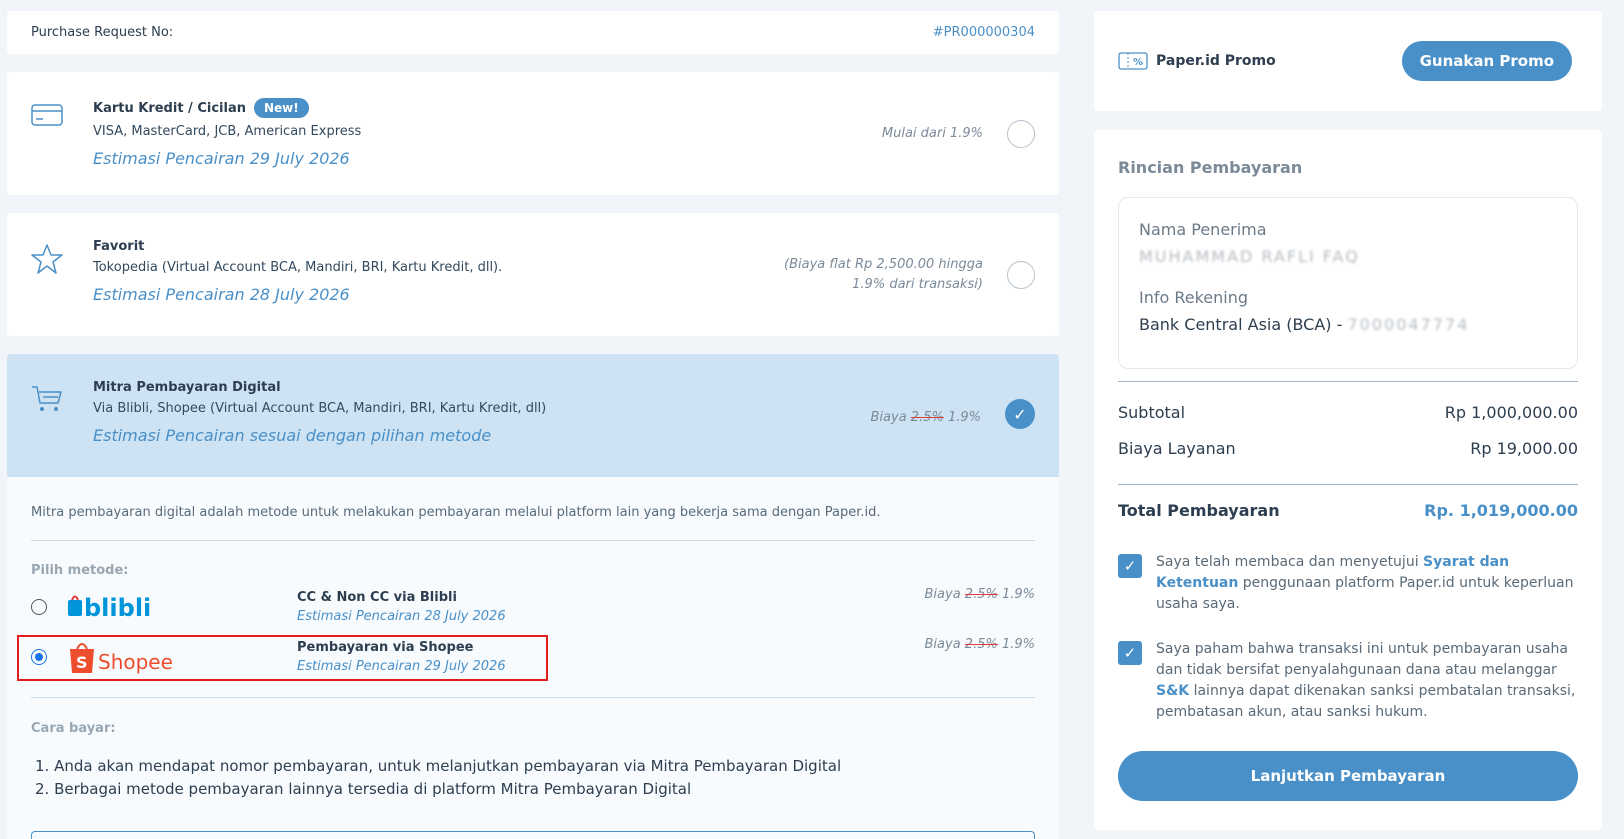 Image resolution: width=1624 pixels, height=839 pixels. I want to click on method-radio-kartu, so click(1021, 134).